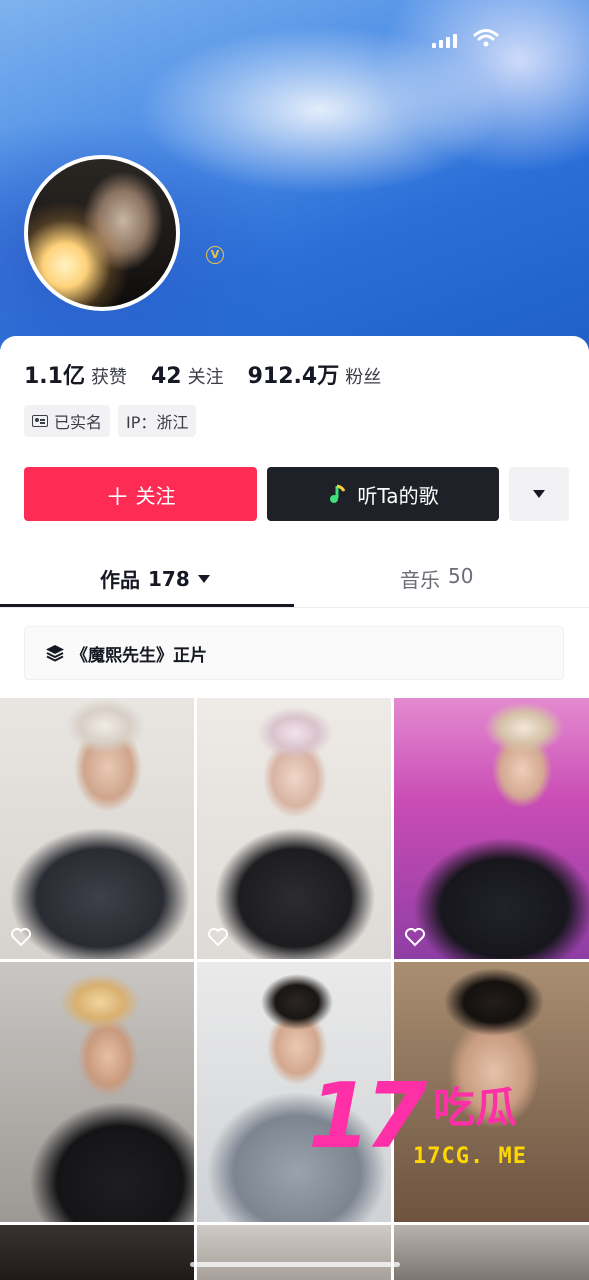 This screenshot has width=589, height=1280. I want to click on ip-location-tag: IP：浙江, so click(157, 421).